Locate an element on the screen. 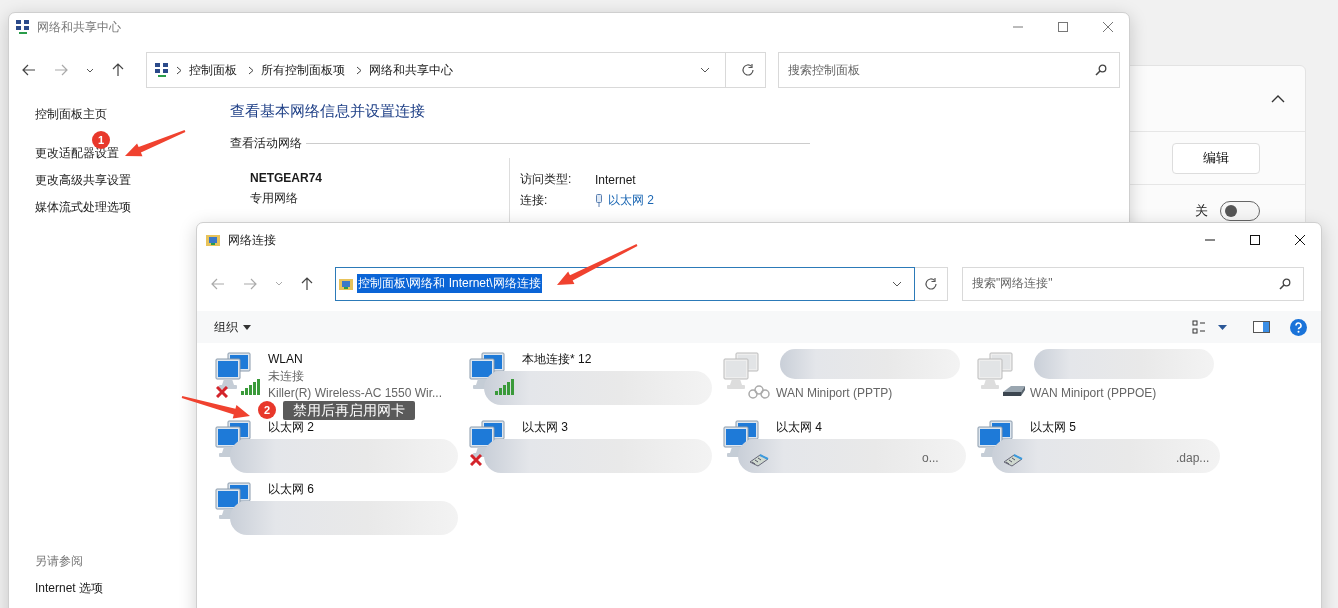  connection-name: 以太网 5 is located at coordinates (1053, 427).